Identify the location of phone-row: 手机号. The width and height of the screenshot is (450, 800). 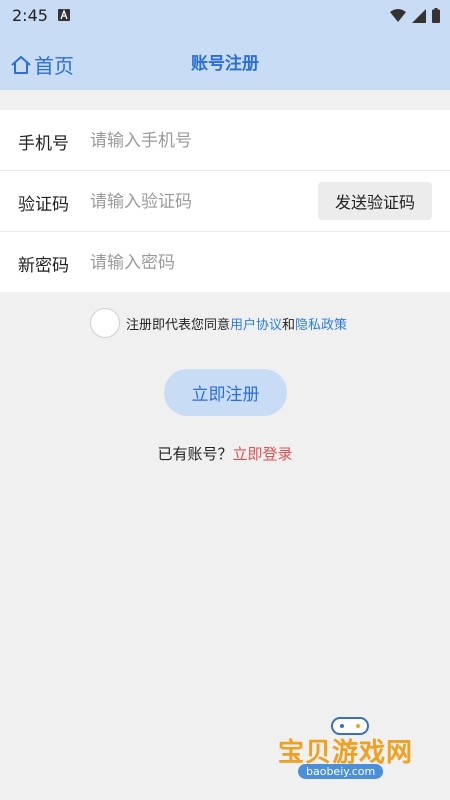
(225, 140).